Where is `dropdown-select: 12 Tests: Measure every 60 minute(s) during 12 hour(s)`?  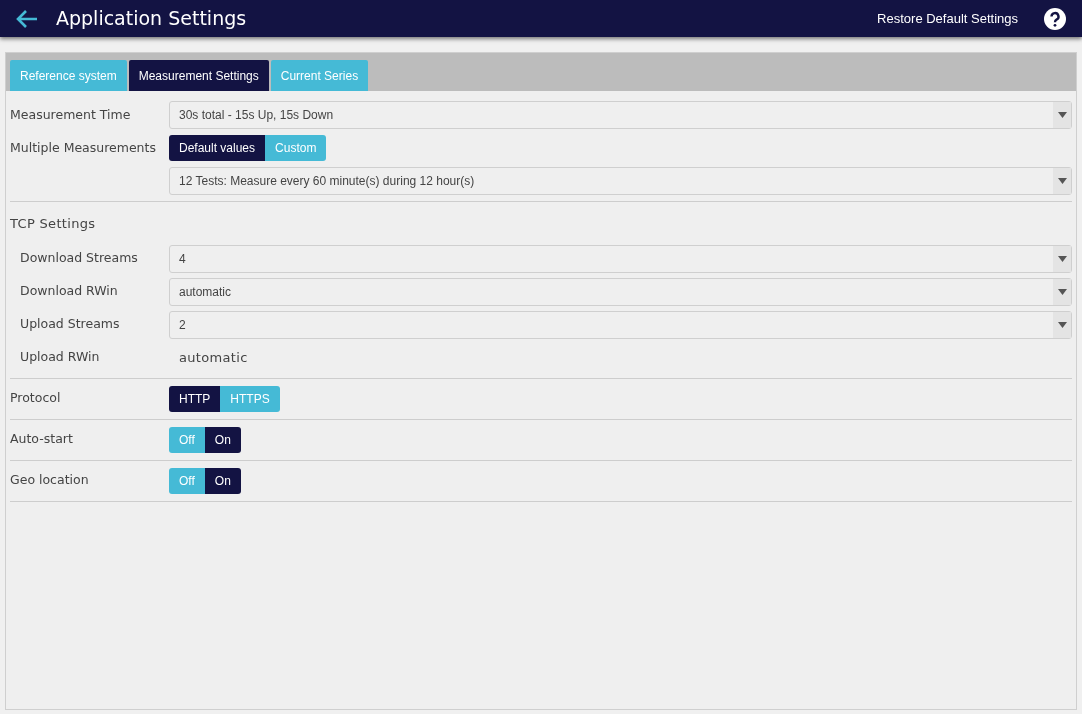
dropdown-select: 12 Tests: Measure every 60 minute(s) during 12 hour(s) is located at coordinates (620, 181).